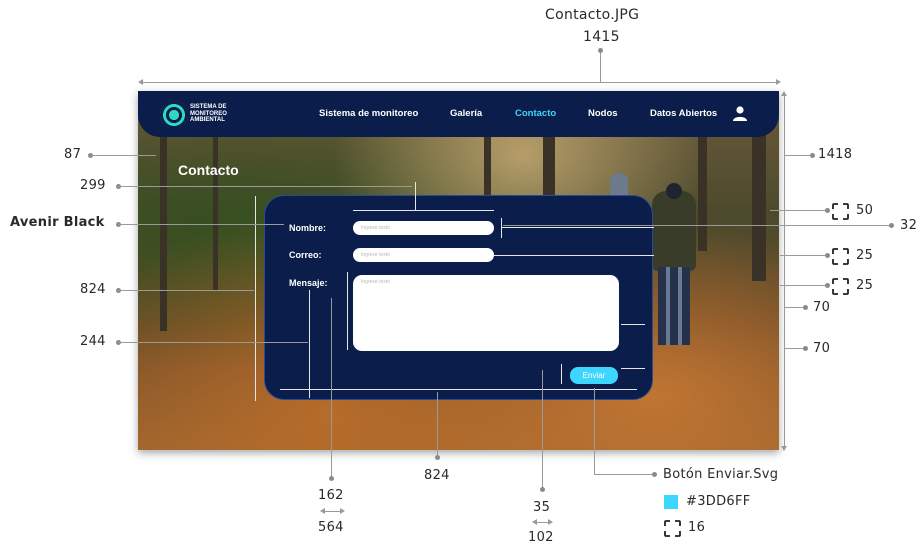  Describe the element at coordinates (624, 474) in the screenshot. I see `button-file-leader-h` at that location.